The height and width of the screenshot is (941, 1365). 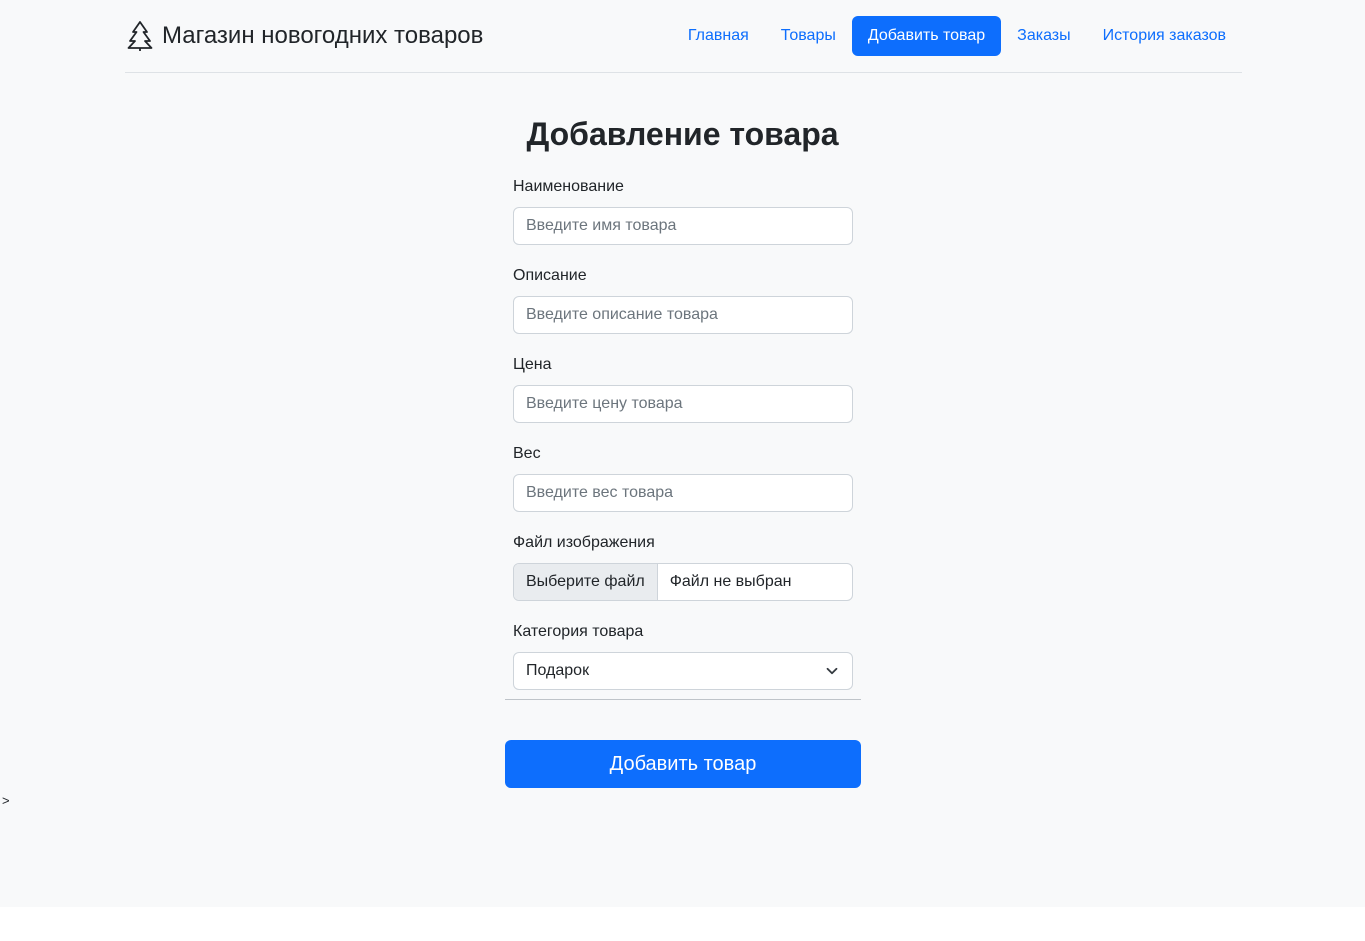 What do you see at coordinates (140, 36) in the screenshot?
I see `tree-icon` at bounding box center [140, 36].